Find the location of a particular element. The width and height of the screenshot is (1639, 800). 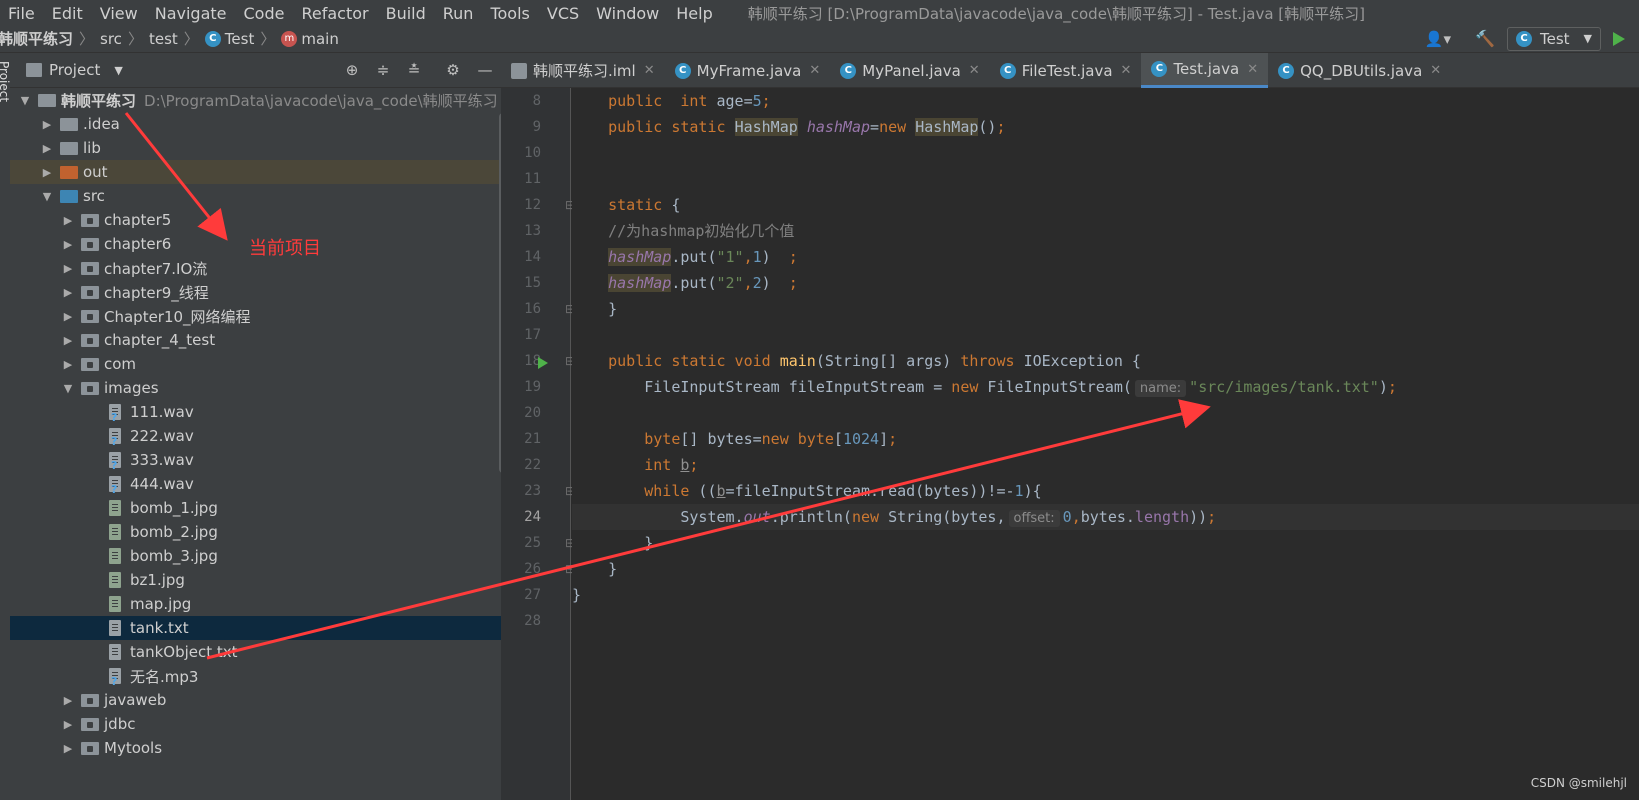

breadcrumb-class: Test is located at coordinates (240, 39).